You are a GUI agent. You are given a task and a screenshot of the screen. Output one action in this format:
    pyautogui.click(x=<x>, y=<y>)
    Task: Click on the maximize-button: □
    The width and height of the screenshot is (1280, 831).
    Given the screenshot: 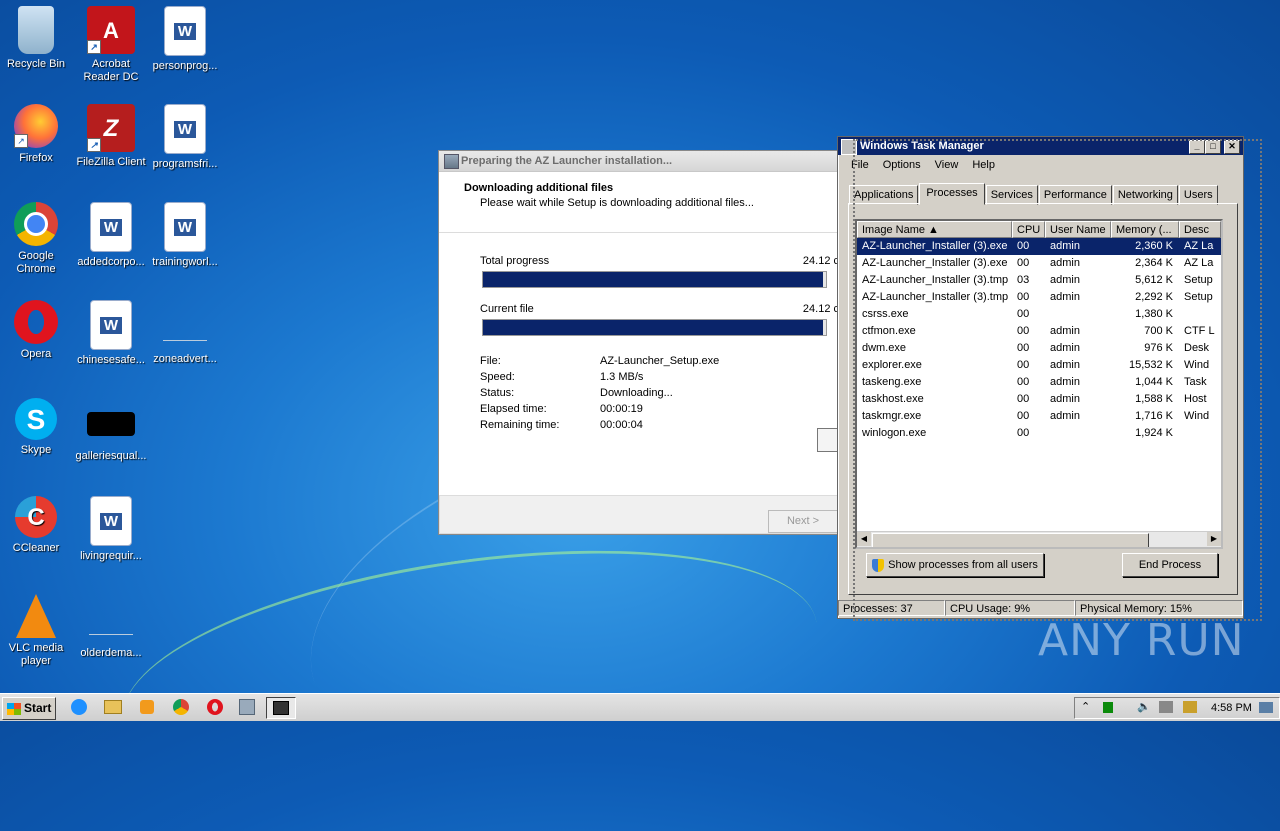 What is the action you would take?
    pyautogui.click(x=1213, y=147)
    